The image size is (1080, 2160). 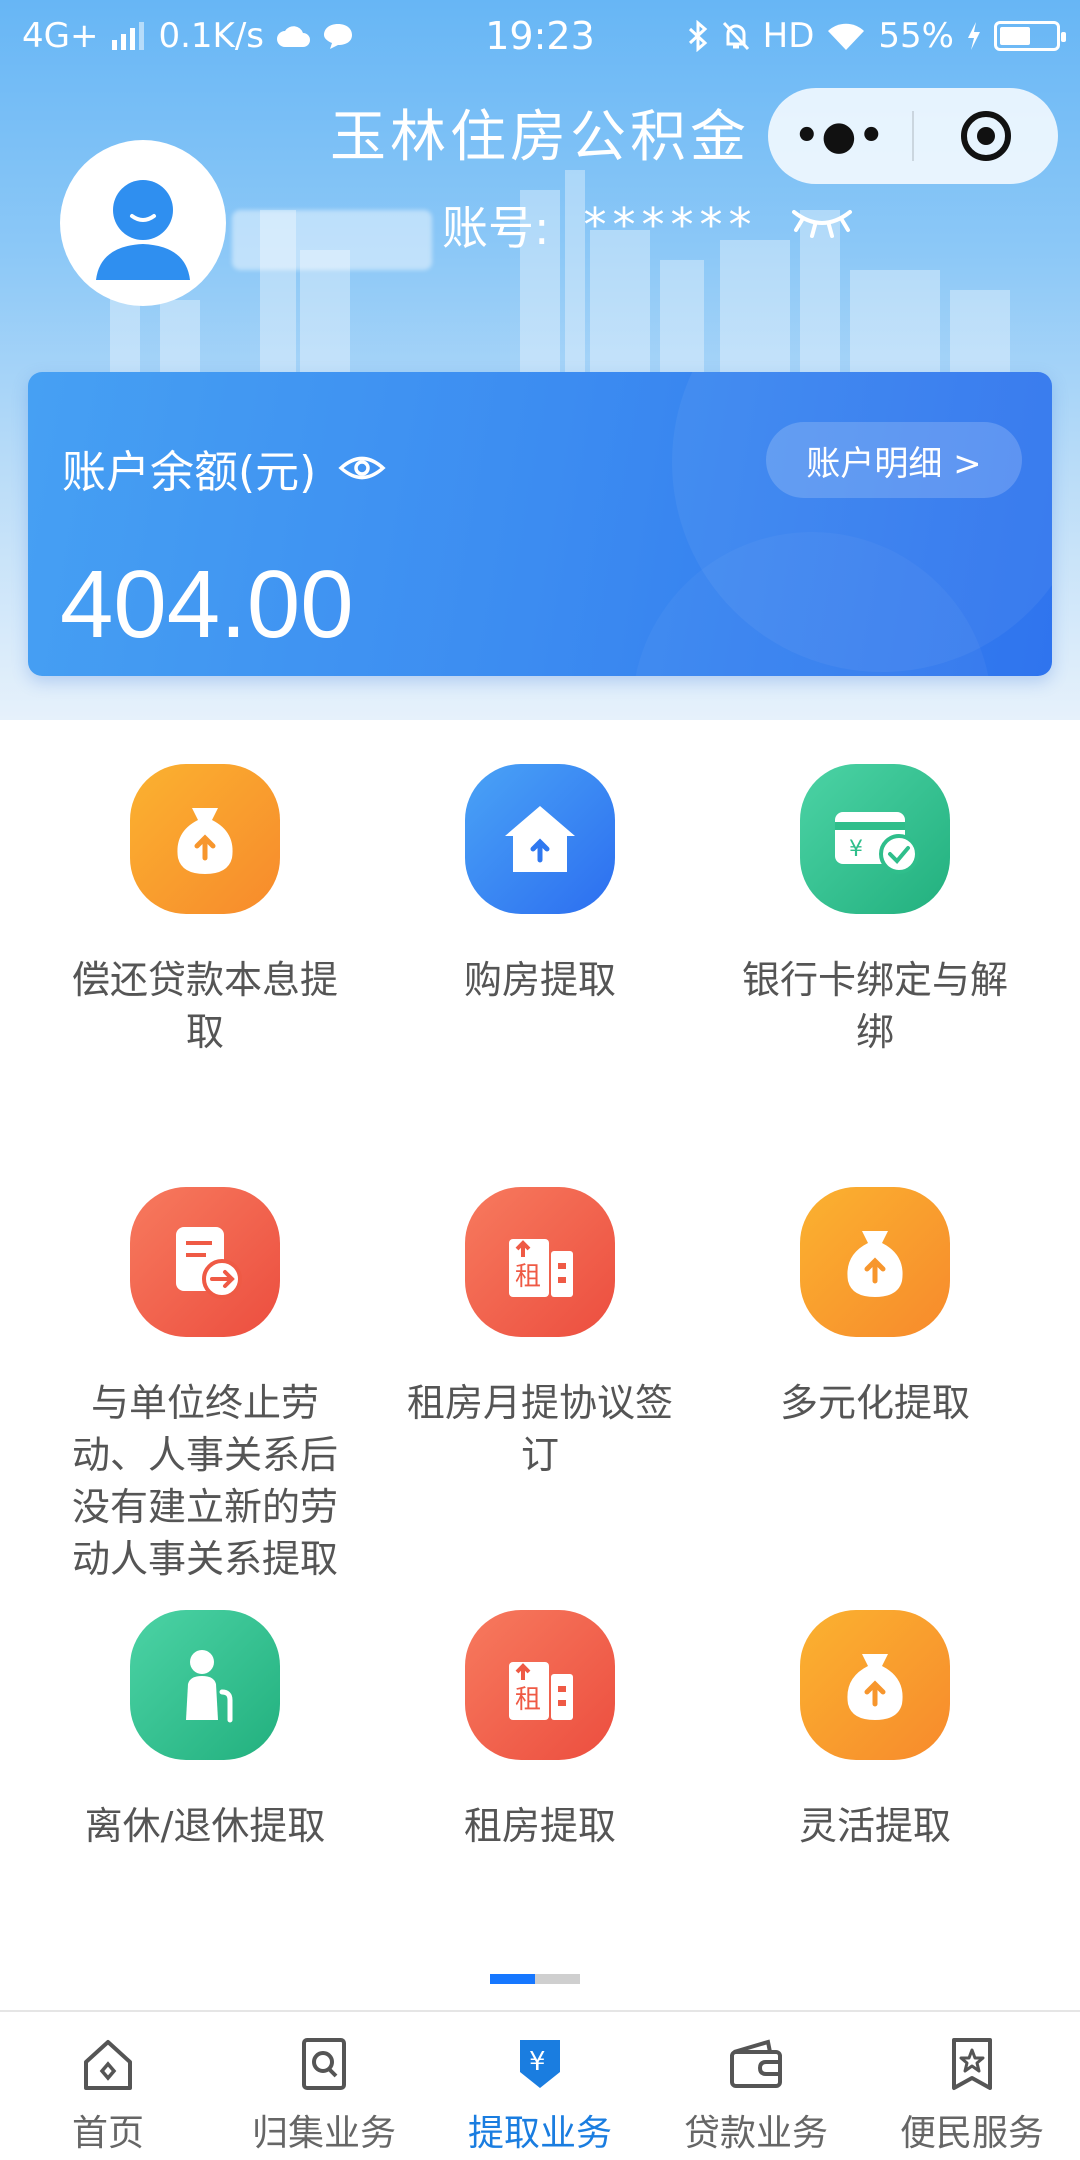 What do you see at coordinates (877, 843) in the screenshot?
I see `bank-card-icon: ¥` at bounding box center [877, 843].